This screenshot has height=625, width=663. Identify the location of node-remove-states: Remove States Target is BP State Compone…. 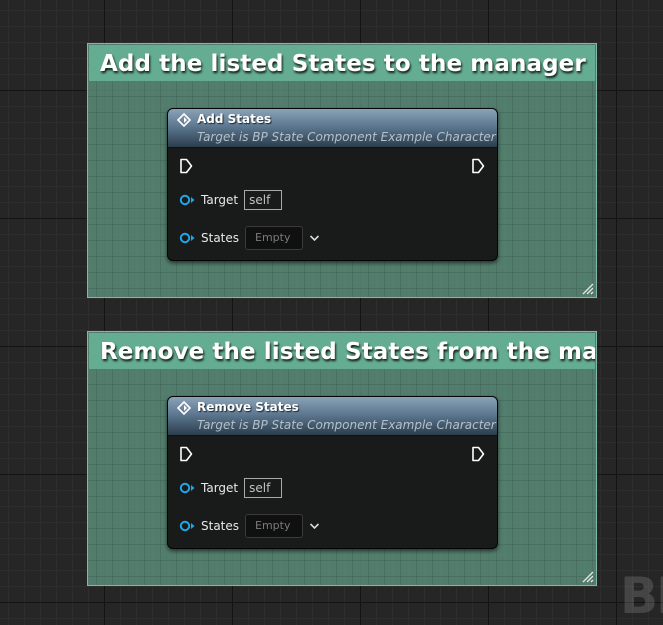
(332, 472).